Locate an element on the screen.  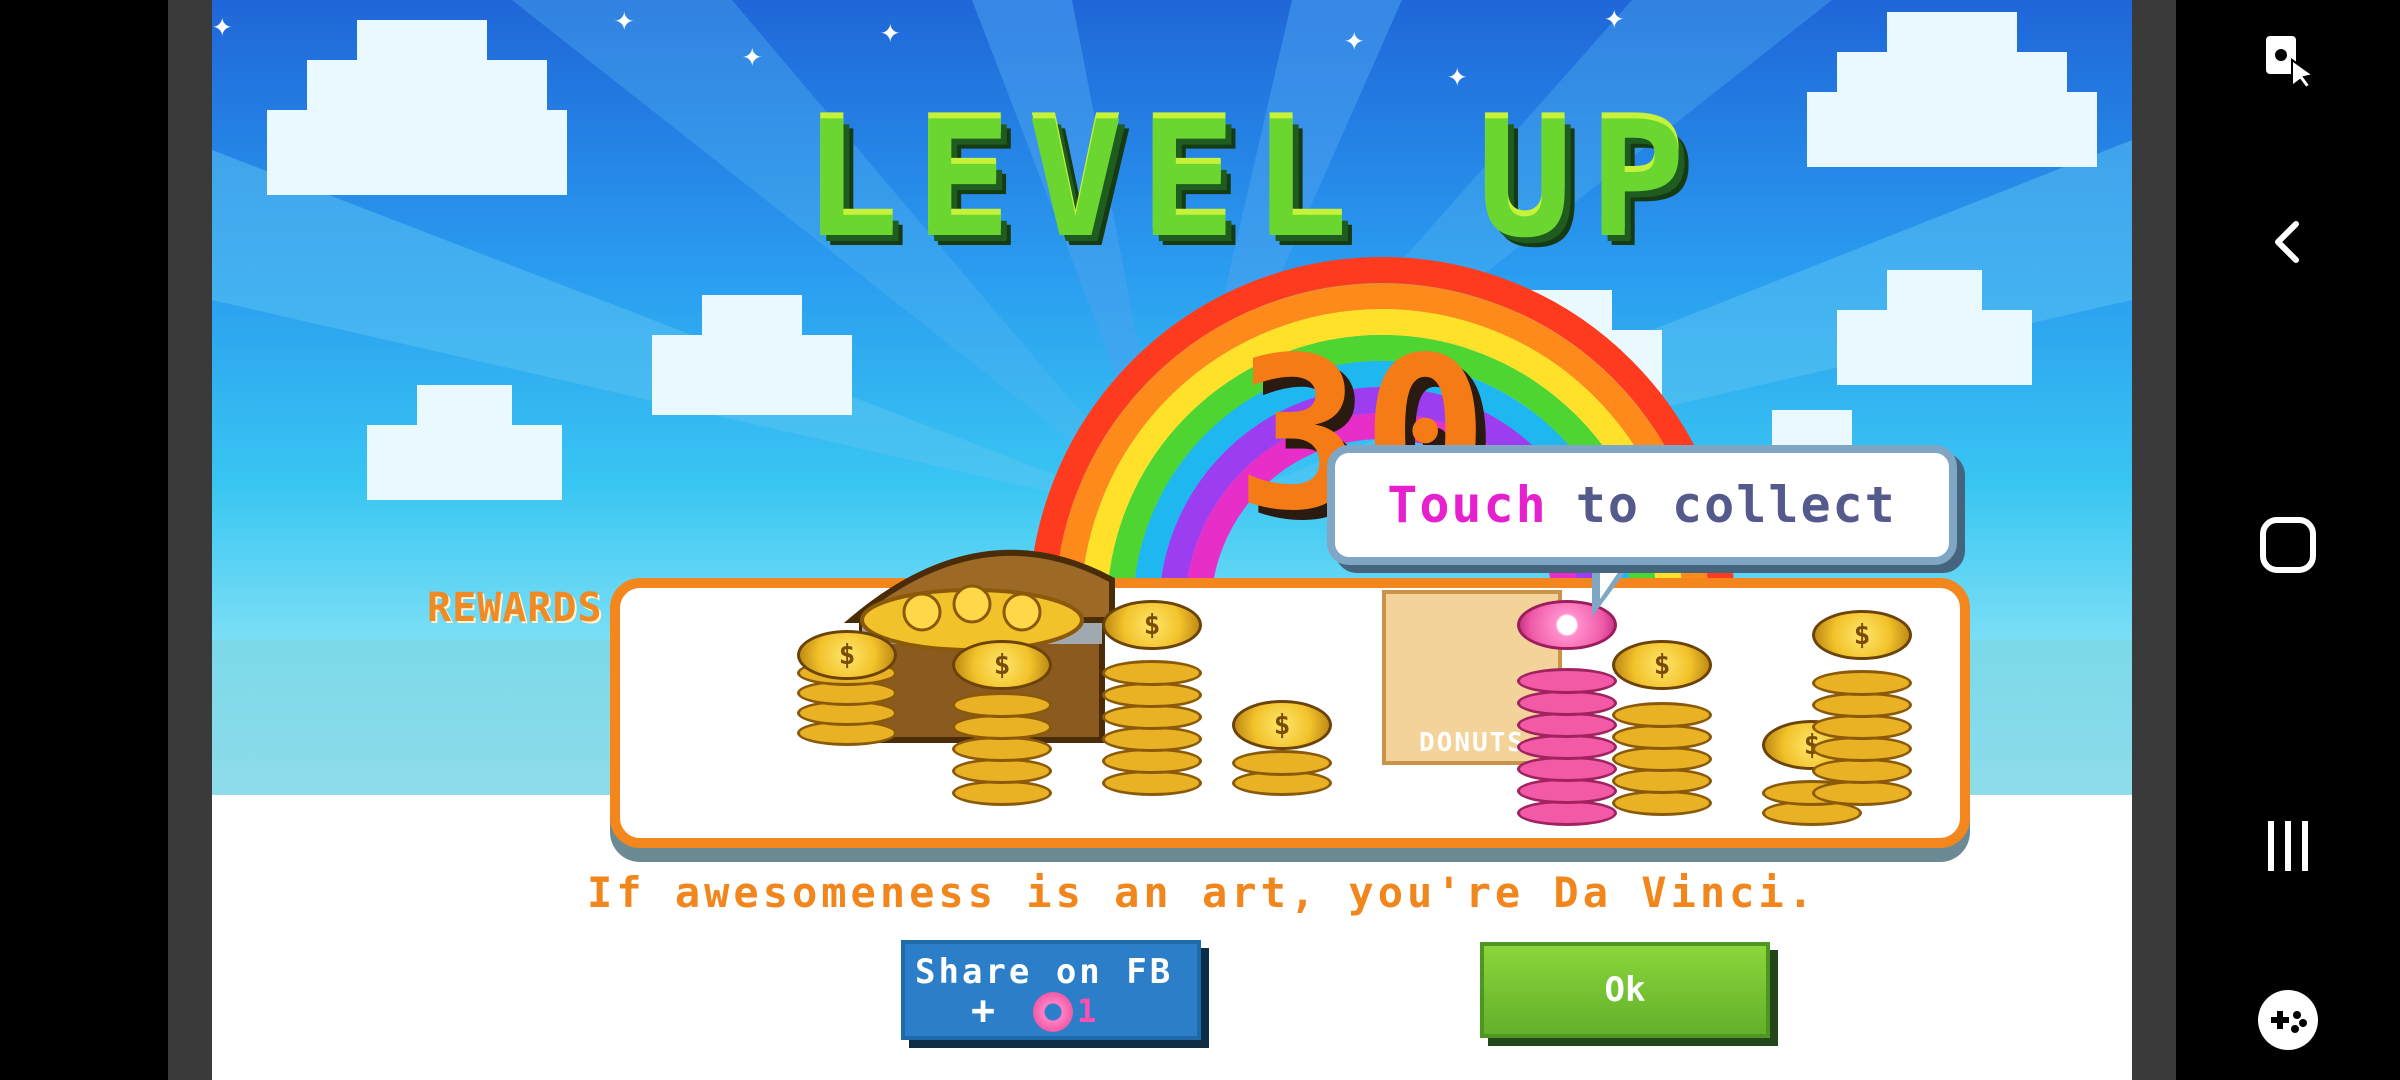
share-reward-amount: 1 is located at coordinates (1087, 1011).